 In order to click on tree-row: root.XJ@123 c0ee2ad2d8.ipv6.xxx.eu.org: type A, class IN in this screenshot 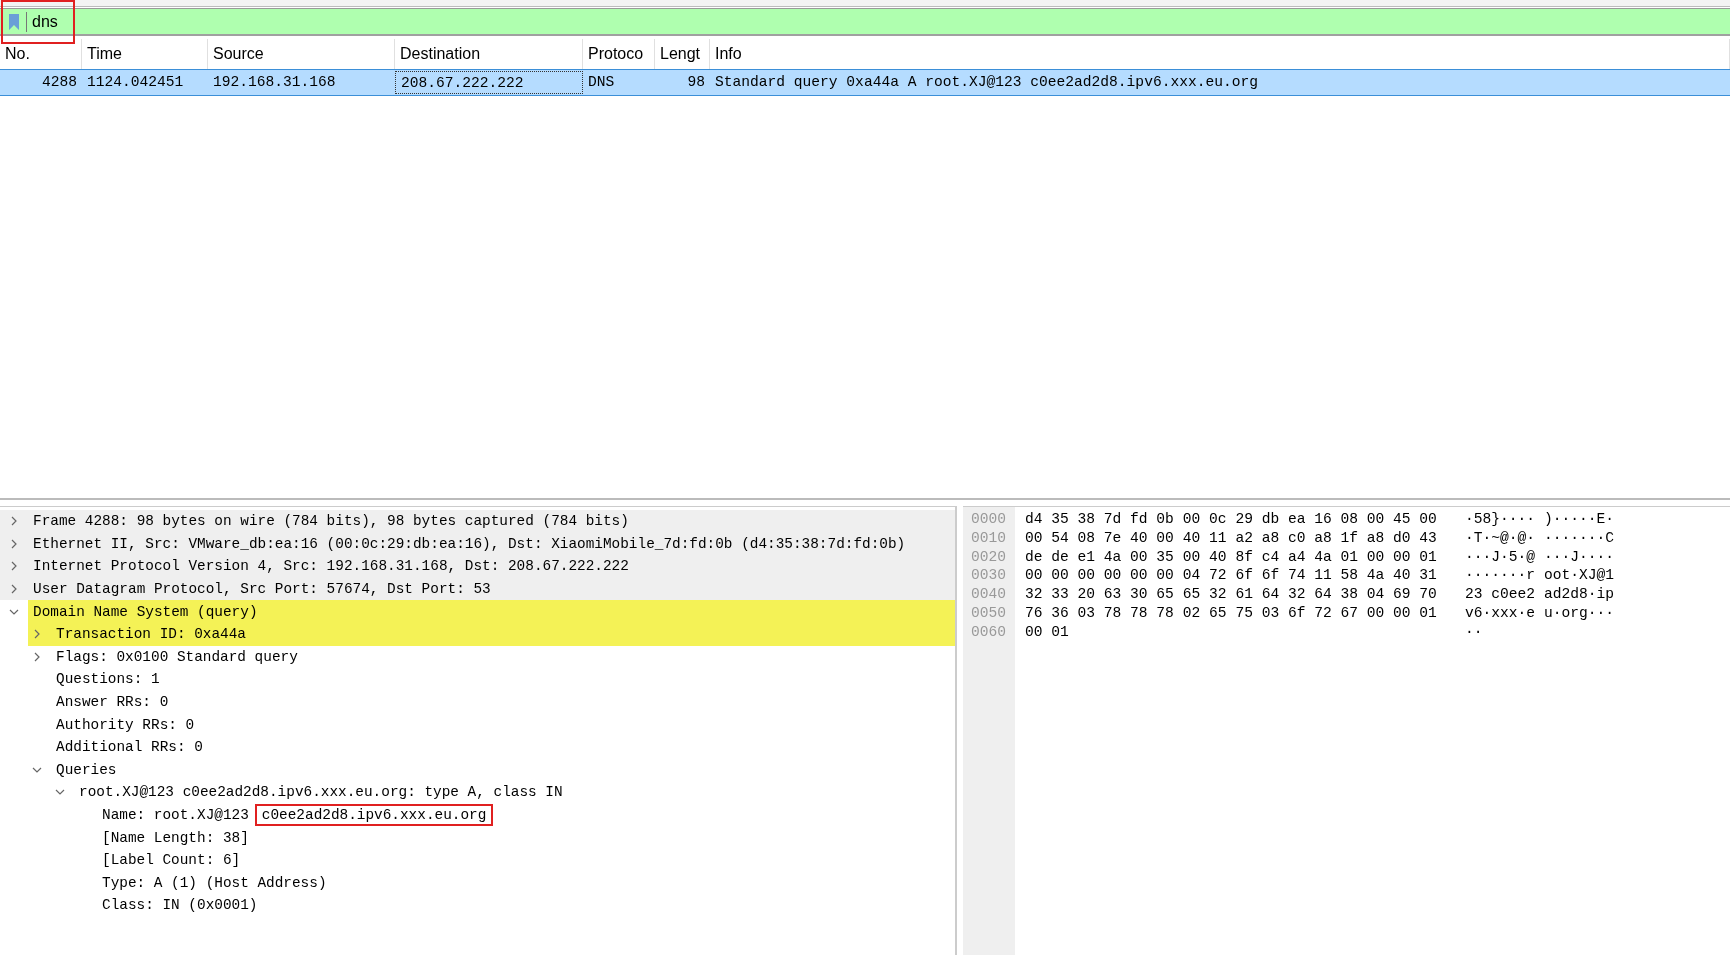, I will do `click(477, 792)`.